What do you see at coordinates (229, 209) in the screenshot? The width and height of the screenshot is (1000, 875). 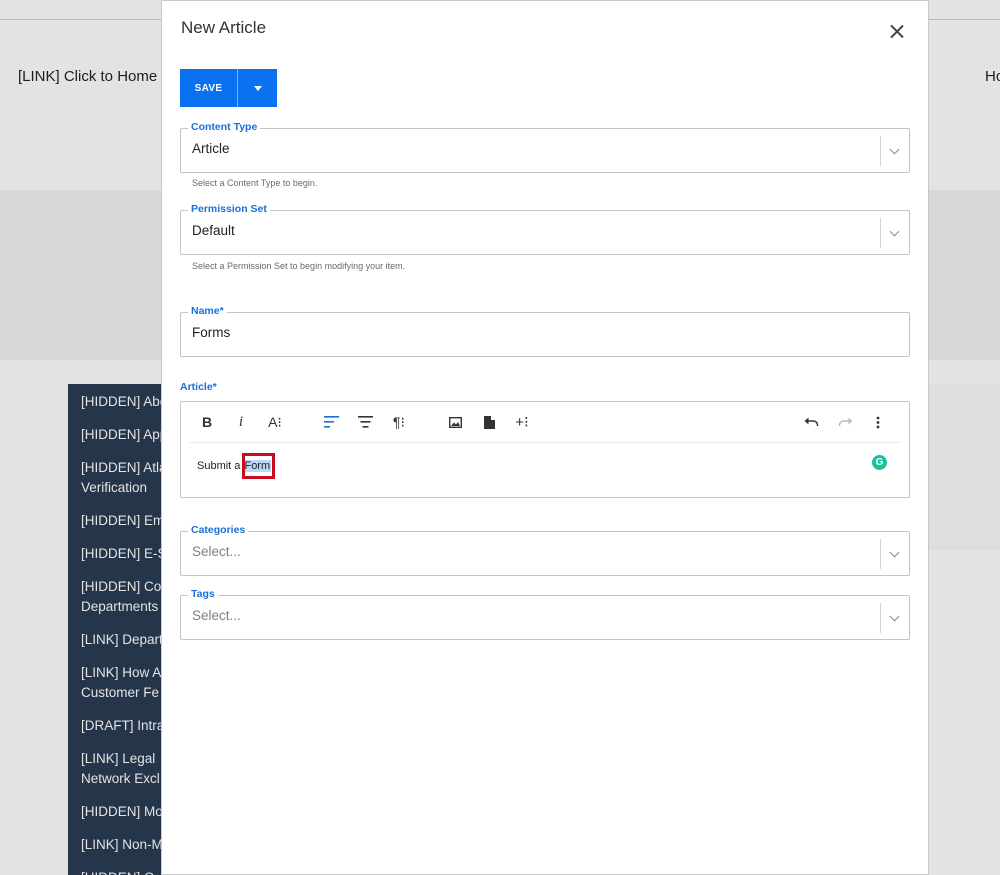 I see `permission-set-label: Permission Set` at bounding box center [229, 209].